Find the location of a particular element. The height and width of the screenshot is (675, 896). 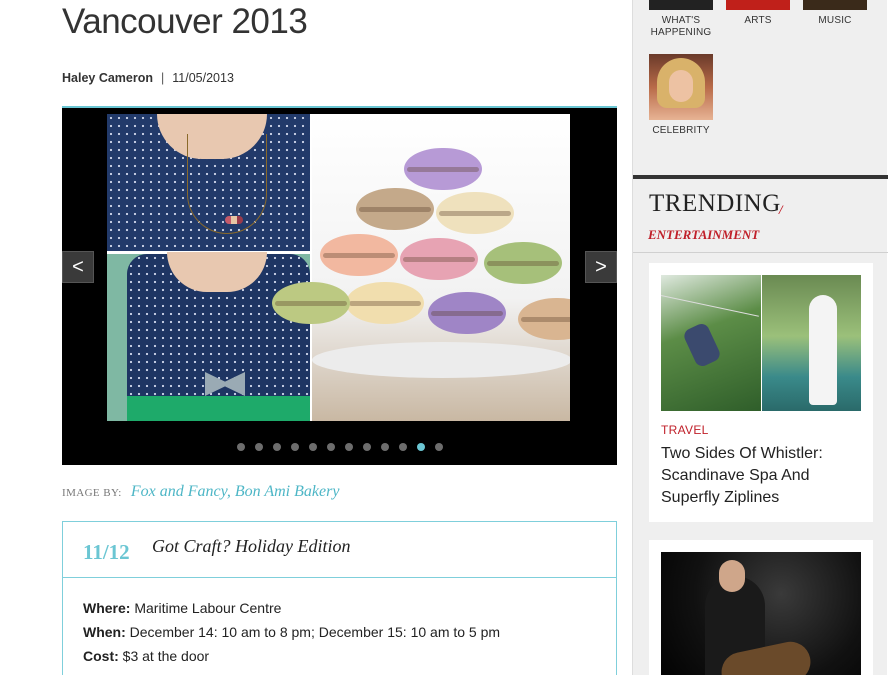

event-cost: Cost: $3 at the door is located at coordinates (339, 656).